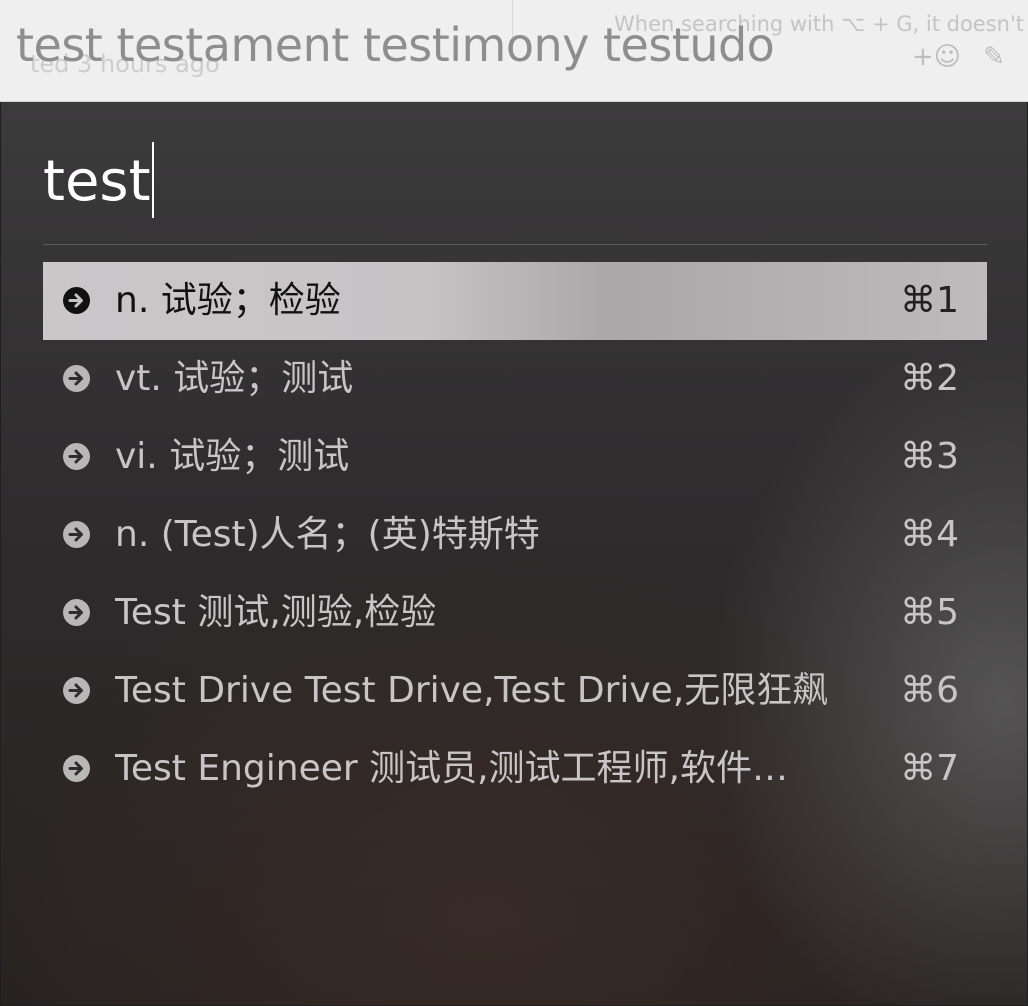 Image resolution: width=1028 pixels, height=1006 pixels. What do you see at coordinates (515, 613) in the screenshot?
I see `result-item: Test 测试,测验,检验 ⌘5` at bounding box center [515, 613].